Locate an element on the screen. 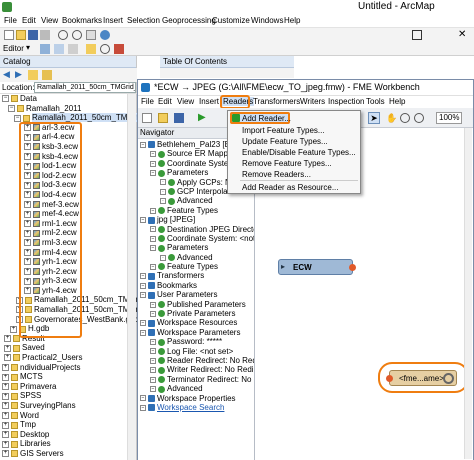  catalog-folder-item: + SurveyingPlans is located at coordinates (69, 406).